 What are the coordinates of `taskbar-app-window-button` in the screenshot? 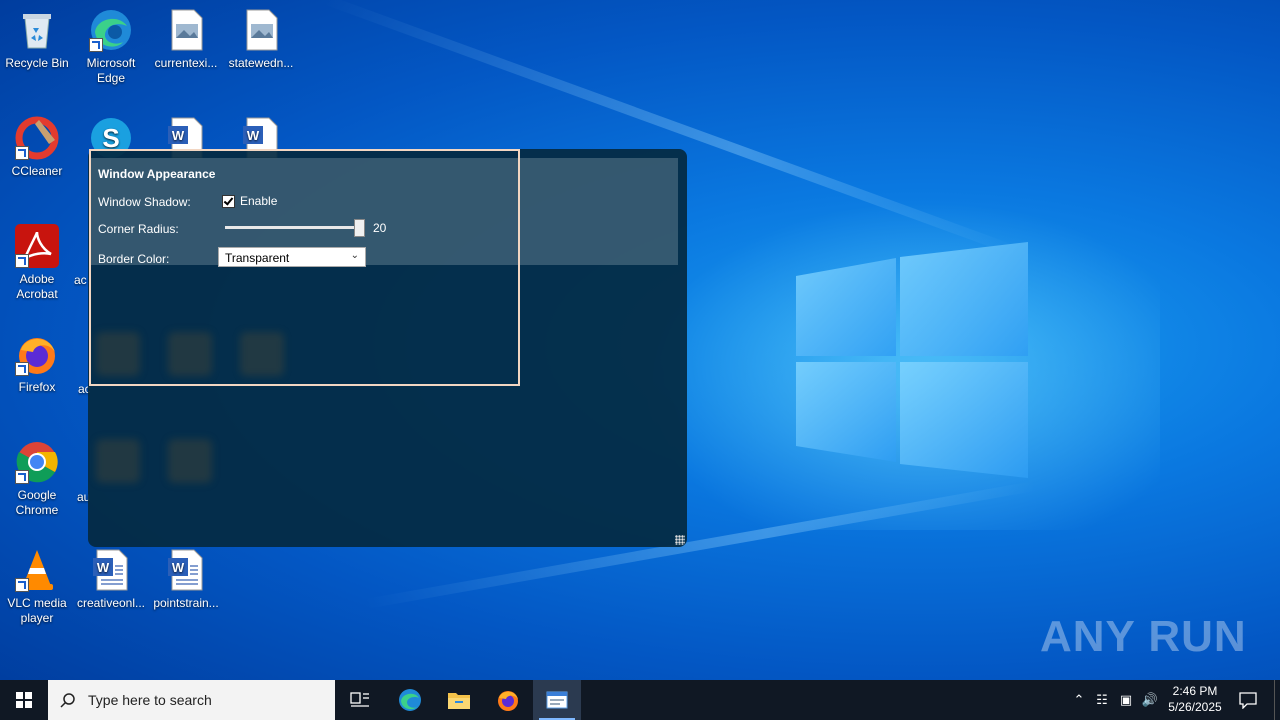 It's located at (557, 700).